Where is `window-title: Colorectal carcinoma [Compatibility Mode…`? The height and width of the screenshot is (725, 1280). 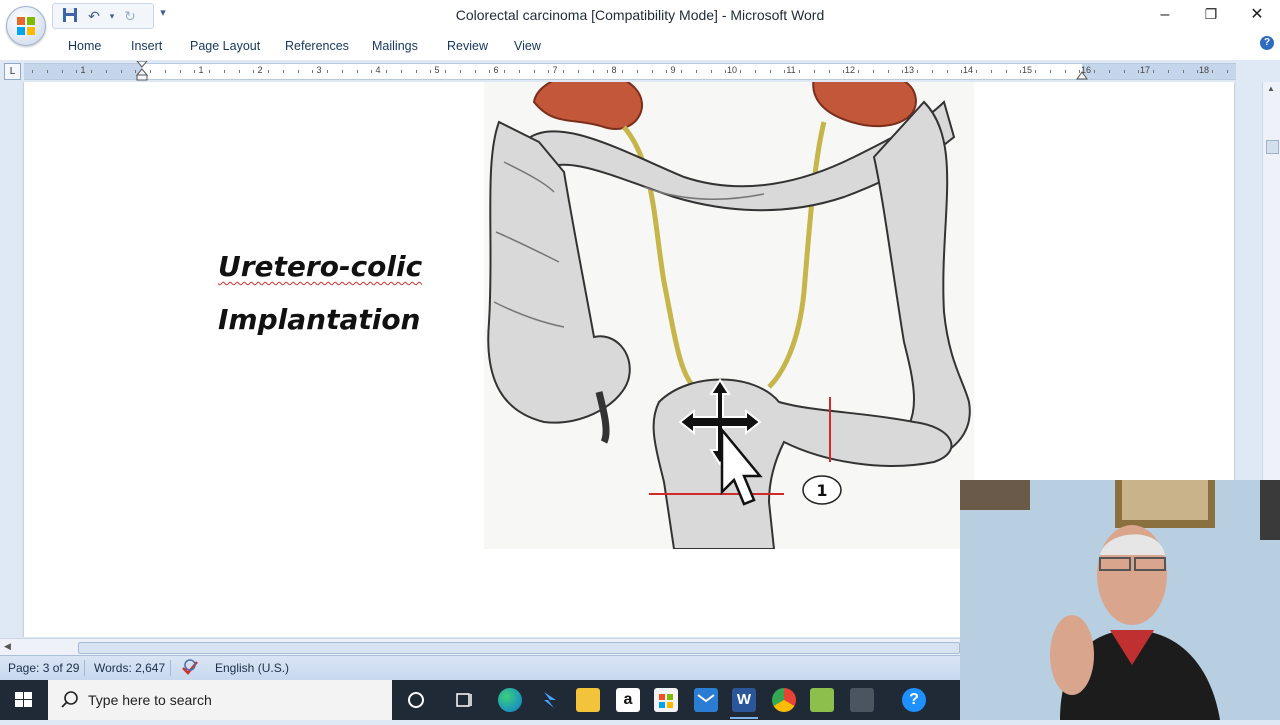
window-title: Colorectal carcinoma [Compatibility Mode… is located at coordinates (640, 15).